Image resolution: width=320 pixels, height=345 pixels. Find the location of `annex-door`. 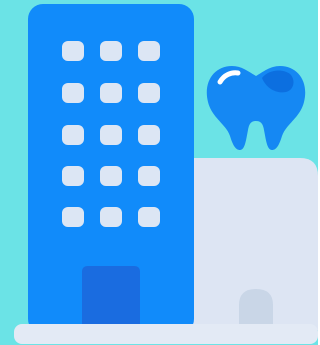

annex-door is located at coordinates (256, 309).